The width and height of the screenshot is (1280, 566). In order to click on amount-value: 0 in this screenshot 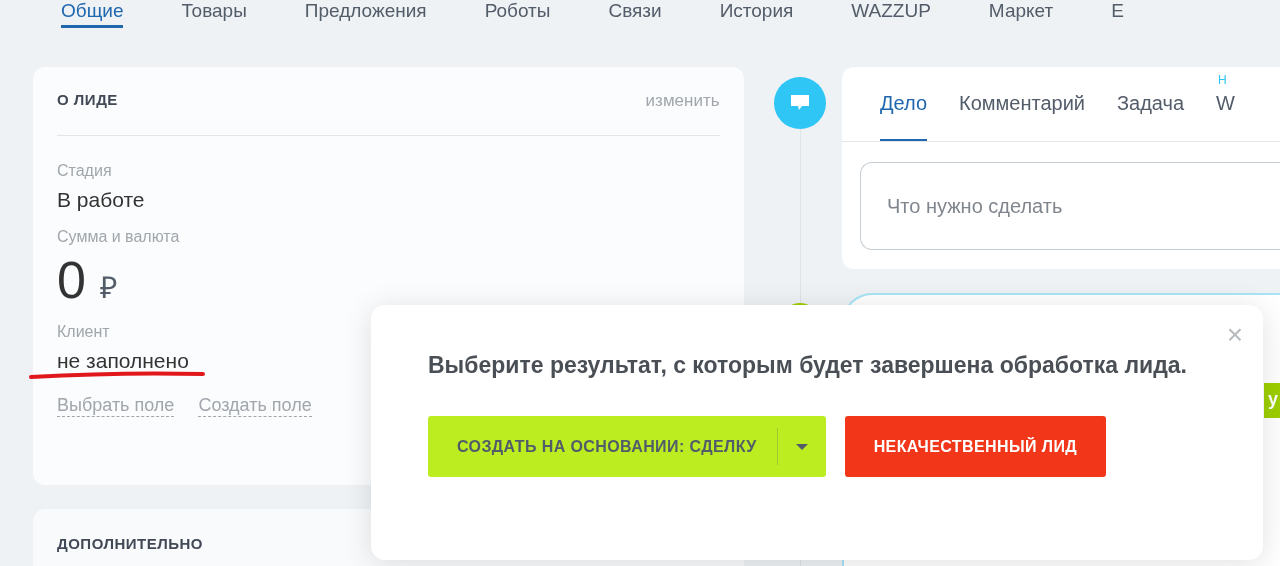, I will do `click(71, 280)`.